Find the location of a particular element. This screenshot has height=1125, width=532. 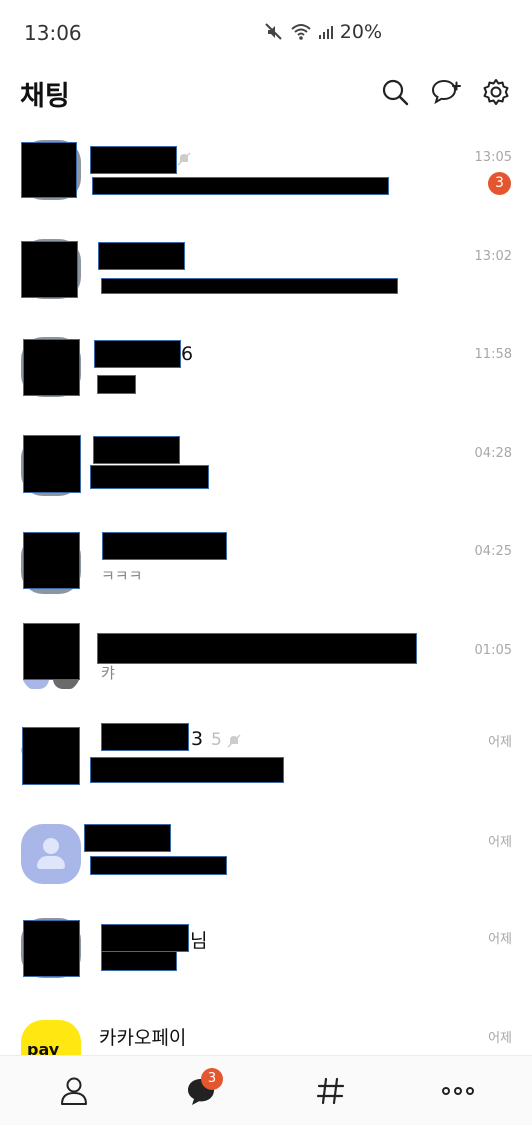

chat-time: 13:05 is located at coordinates (493, 157).